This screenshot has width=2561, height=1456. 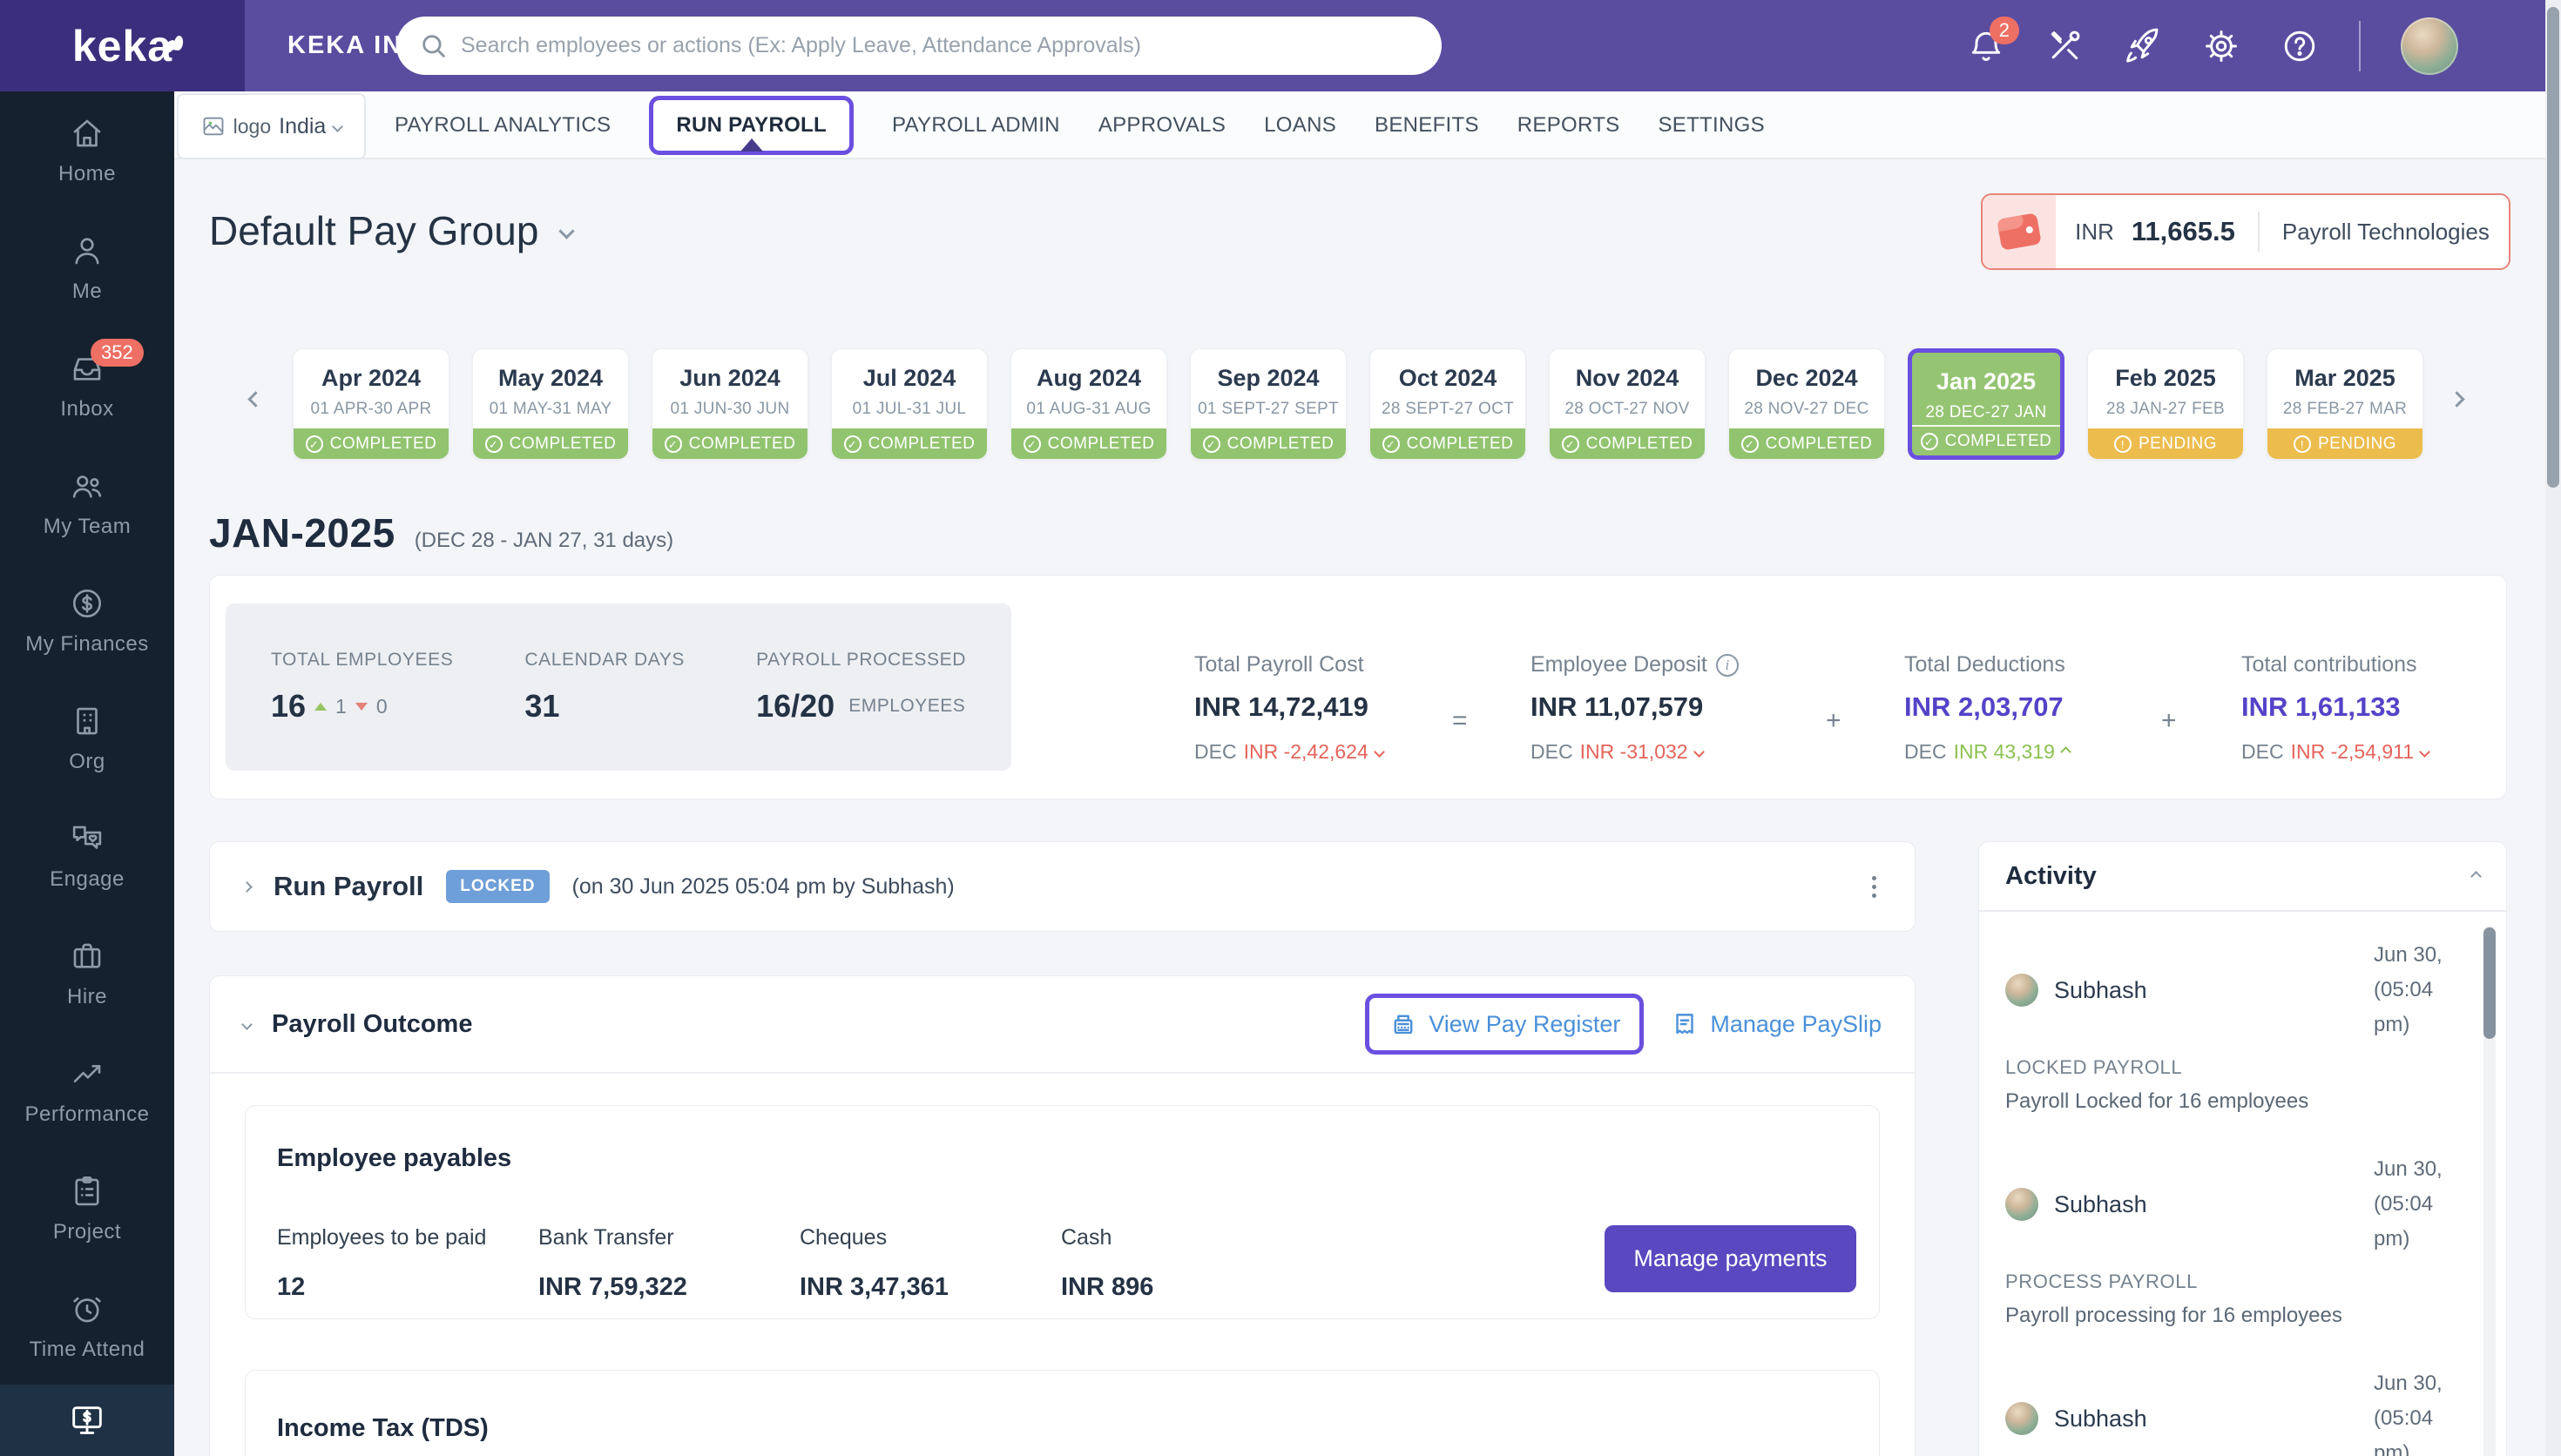 I want to click on stat-calendar-days: CALENDAR DAYS 31, so click(x=605, y=687).